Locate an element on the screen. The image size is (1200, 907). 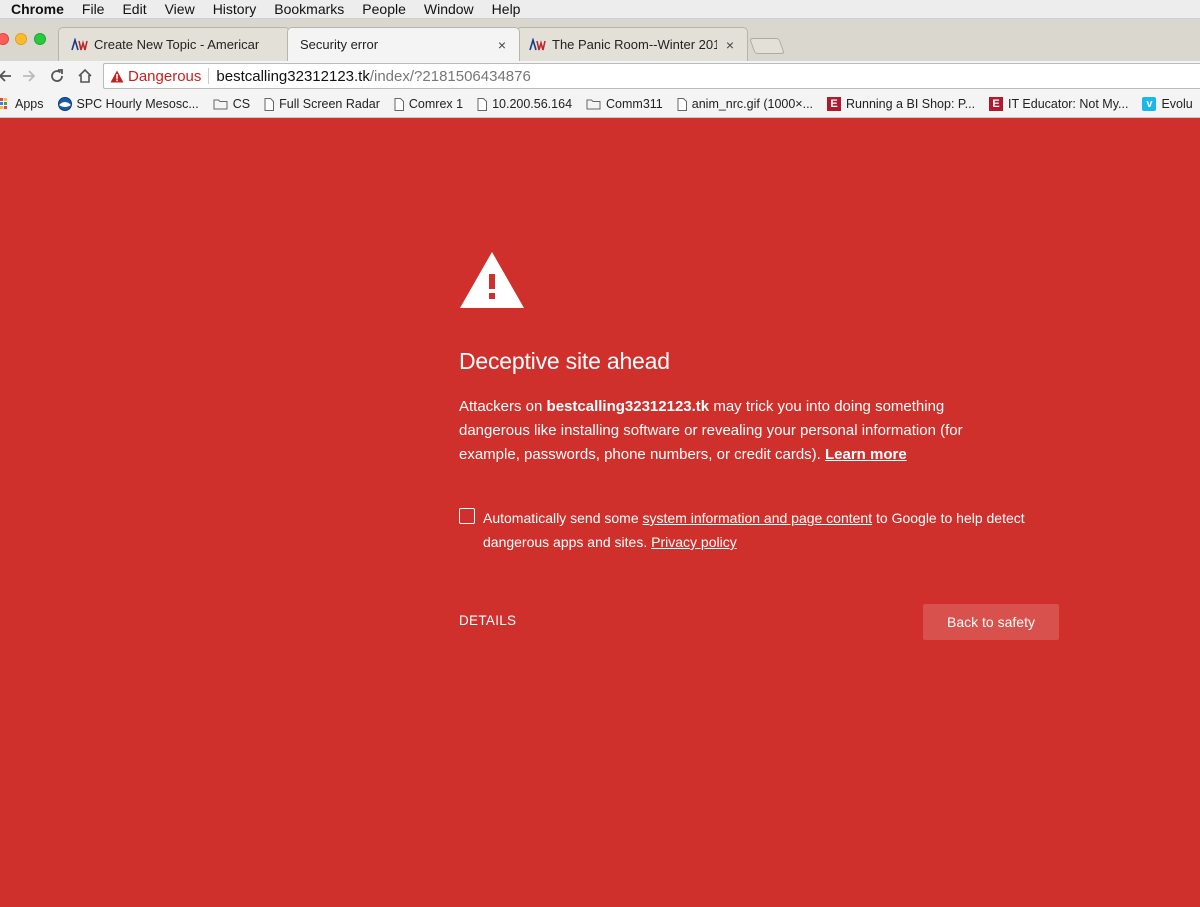
bookmark-label: Comrex 1 is located at coordinates (436, 104).